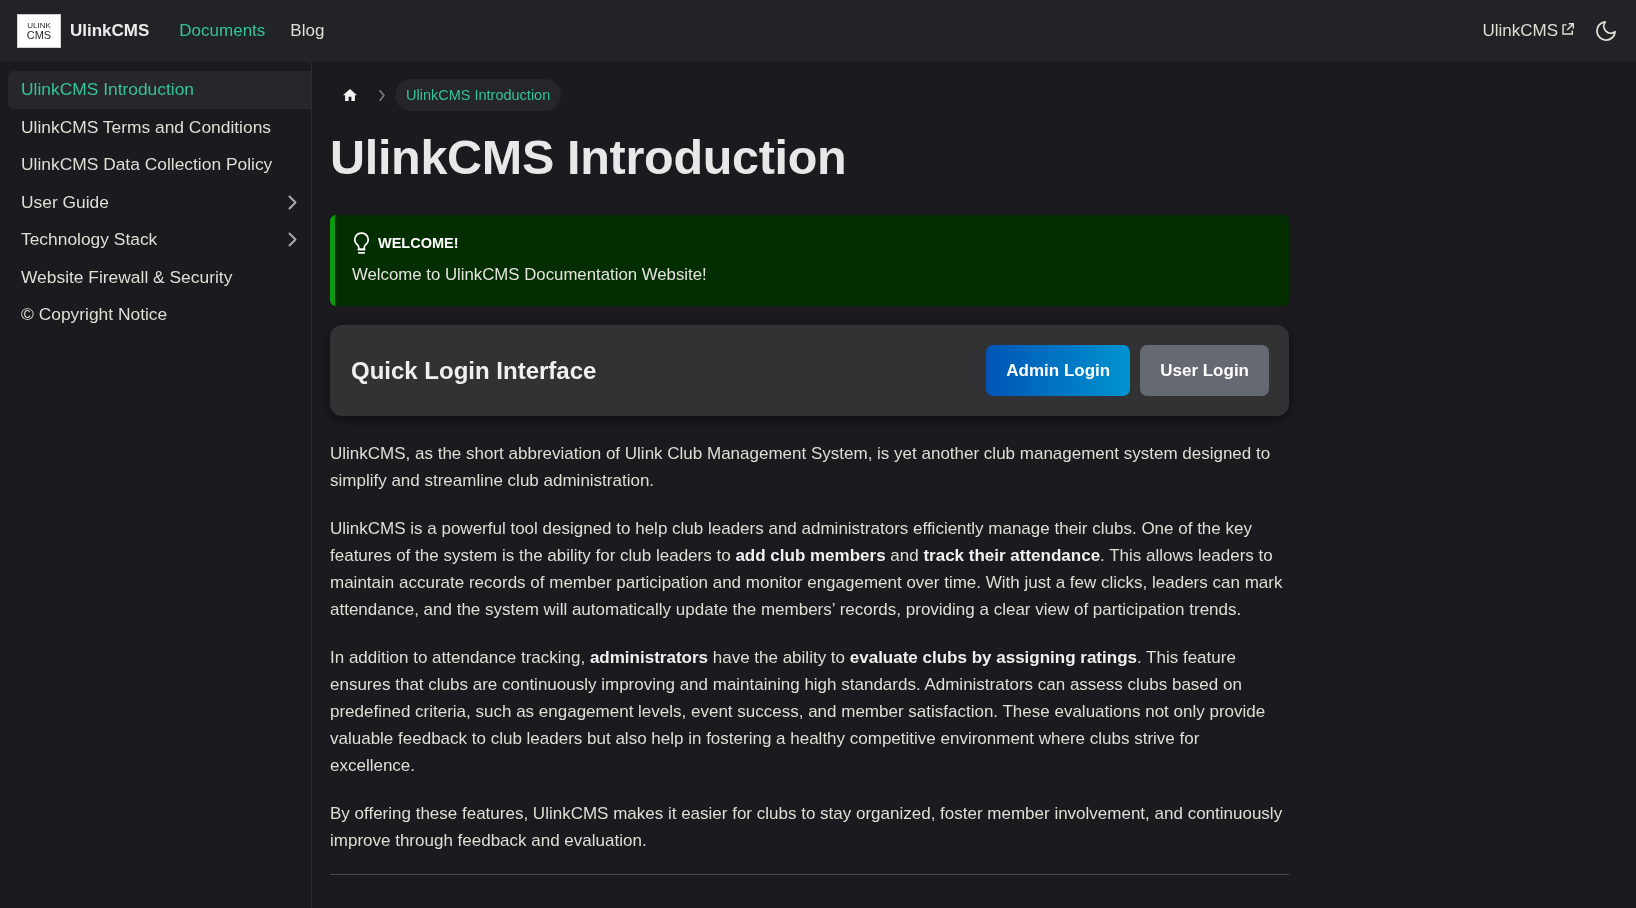 Image resolution: width=1636 pixels, height=908 pixels. Describe the element at coordinates (807, 827) in the screenshot. I see `paragraph: By offering these features, UlinkCMS makes it easier for clubs to stay organized, foster member involvement, and continuously improve through feedback and evaluation.` at that location.